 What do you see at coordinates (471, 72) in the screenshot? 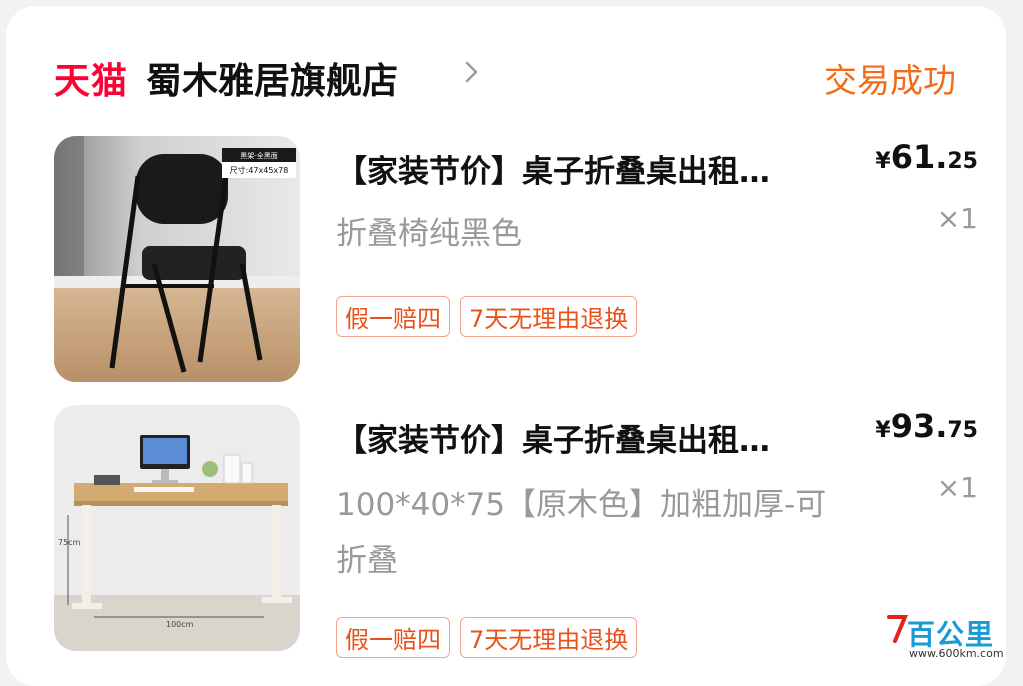
I see `chevron-right-icon` at bounding box center [471, 72].